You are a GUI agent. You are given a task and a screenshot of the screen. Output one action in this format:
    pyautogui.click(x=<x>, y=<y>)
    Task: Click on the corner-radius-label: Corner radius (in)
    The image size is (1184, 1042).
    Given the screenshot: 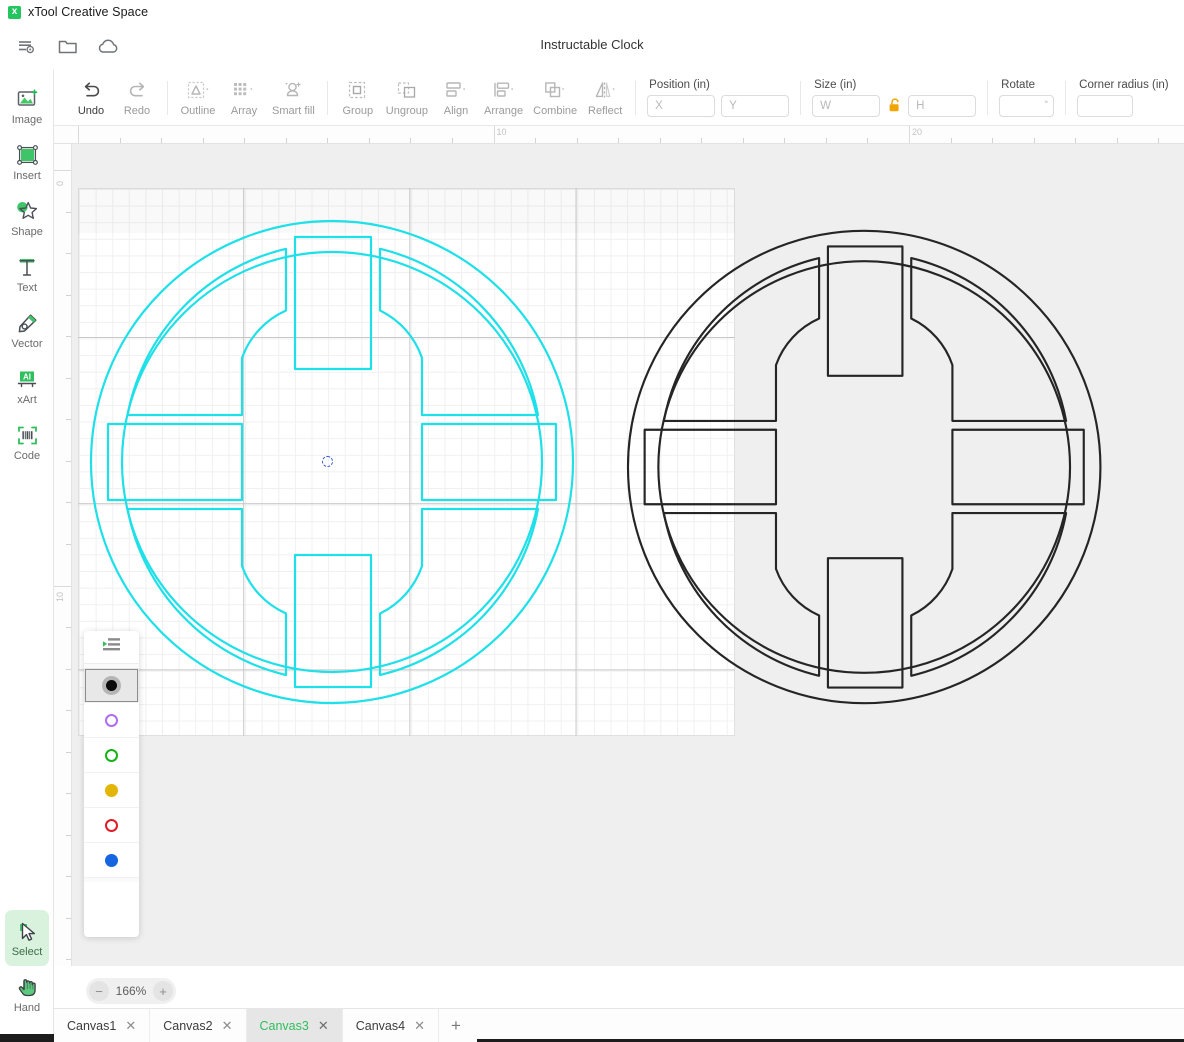 What is the action you would take?
    pyautogui.click(x=1124, y=84)
    